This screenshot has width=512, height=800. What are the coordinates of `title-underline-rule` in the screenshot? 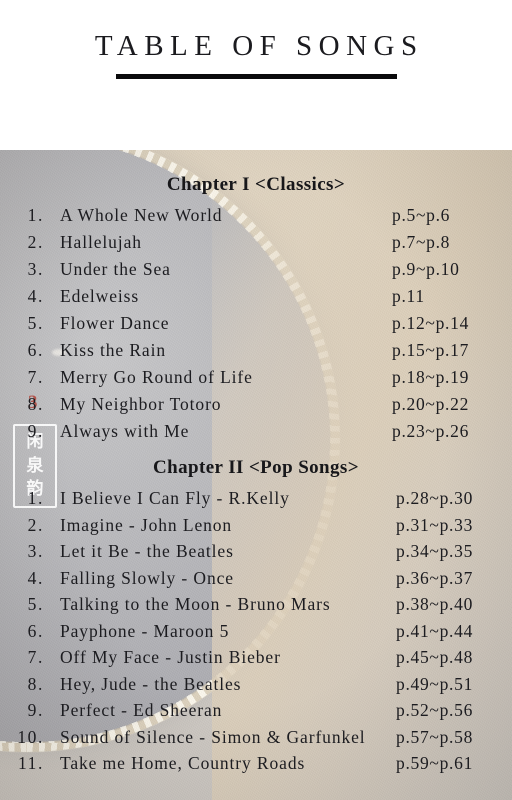 It's located at (256, 76).